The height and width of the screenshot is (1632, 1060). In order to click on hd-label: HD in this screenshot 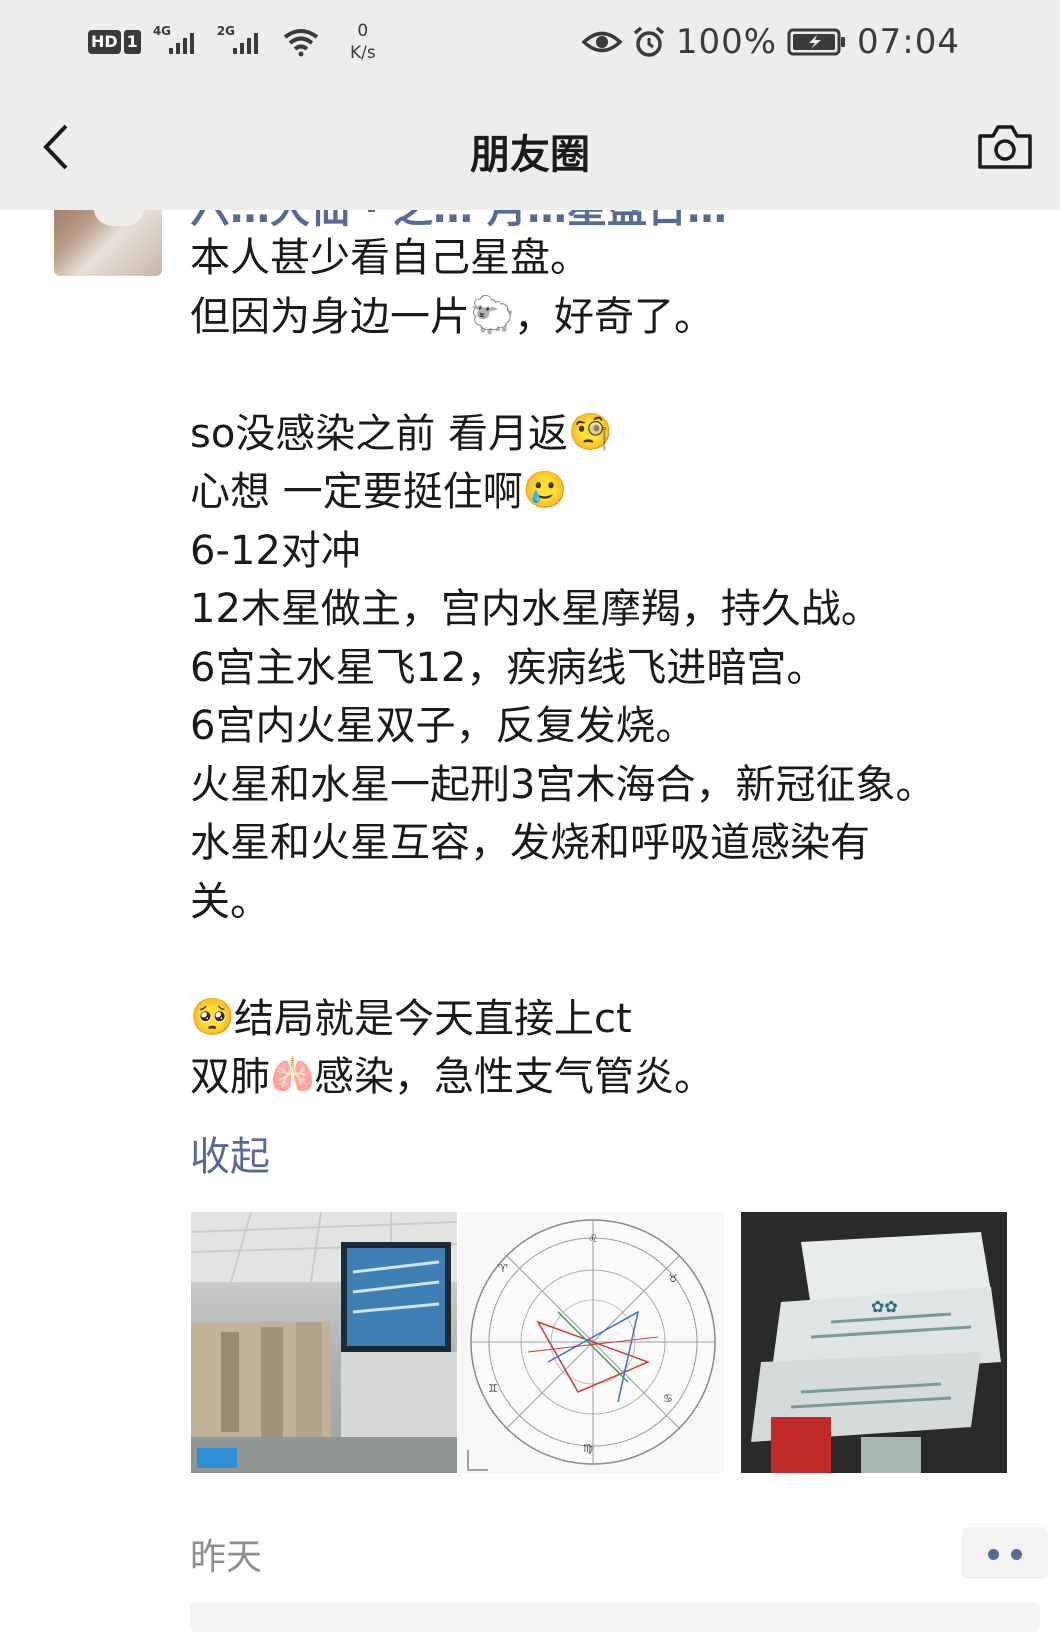, I will do `click(104, 42)`.